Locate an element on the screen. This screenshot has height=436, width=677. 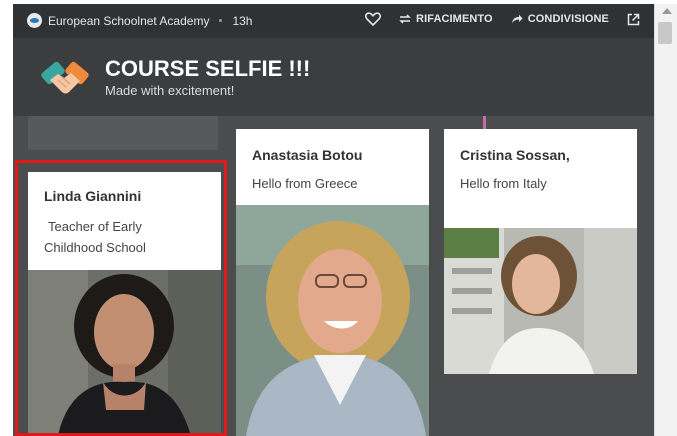
post-author-name: Cristina Sossan, is located at coordinates (515, 155).